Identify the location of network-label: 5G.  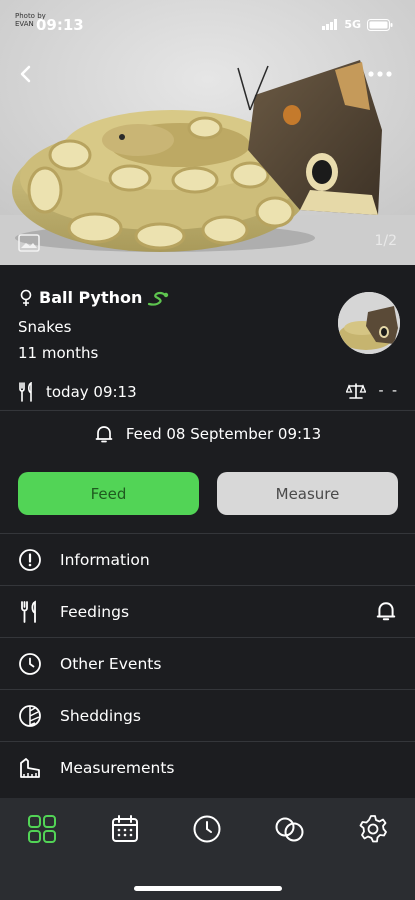
(352, 24).